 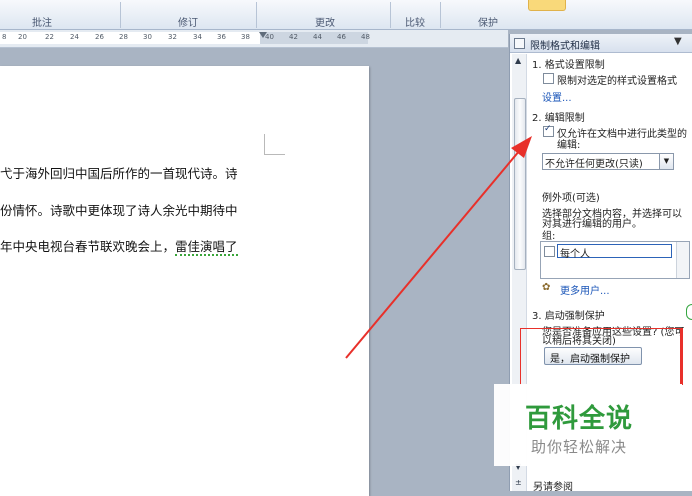 What do you see at coordinates (578, 419) in the screenshot?
I see `watermark-title: 百科全说` at bounding box center [578, 419].